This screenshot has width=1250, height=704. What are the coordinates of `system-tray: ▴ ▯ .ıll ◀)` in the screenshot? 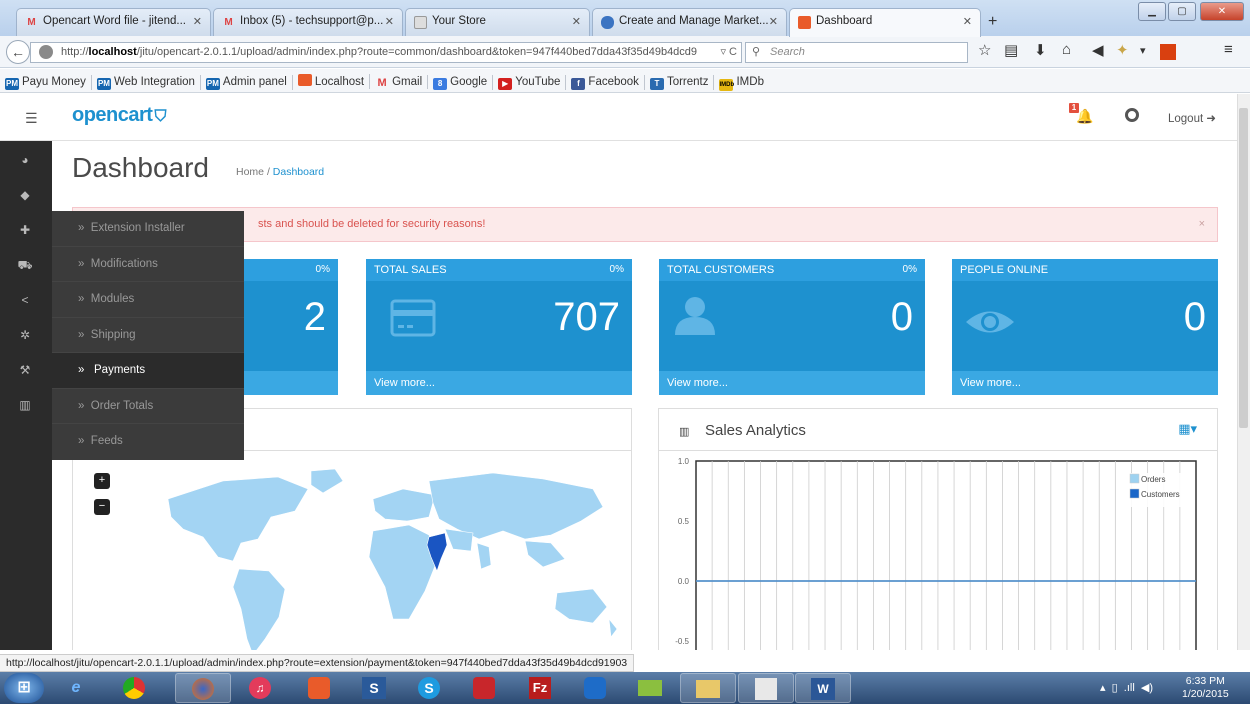 It's located at (1126, 687).